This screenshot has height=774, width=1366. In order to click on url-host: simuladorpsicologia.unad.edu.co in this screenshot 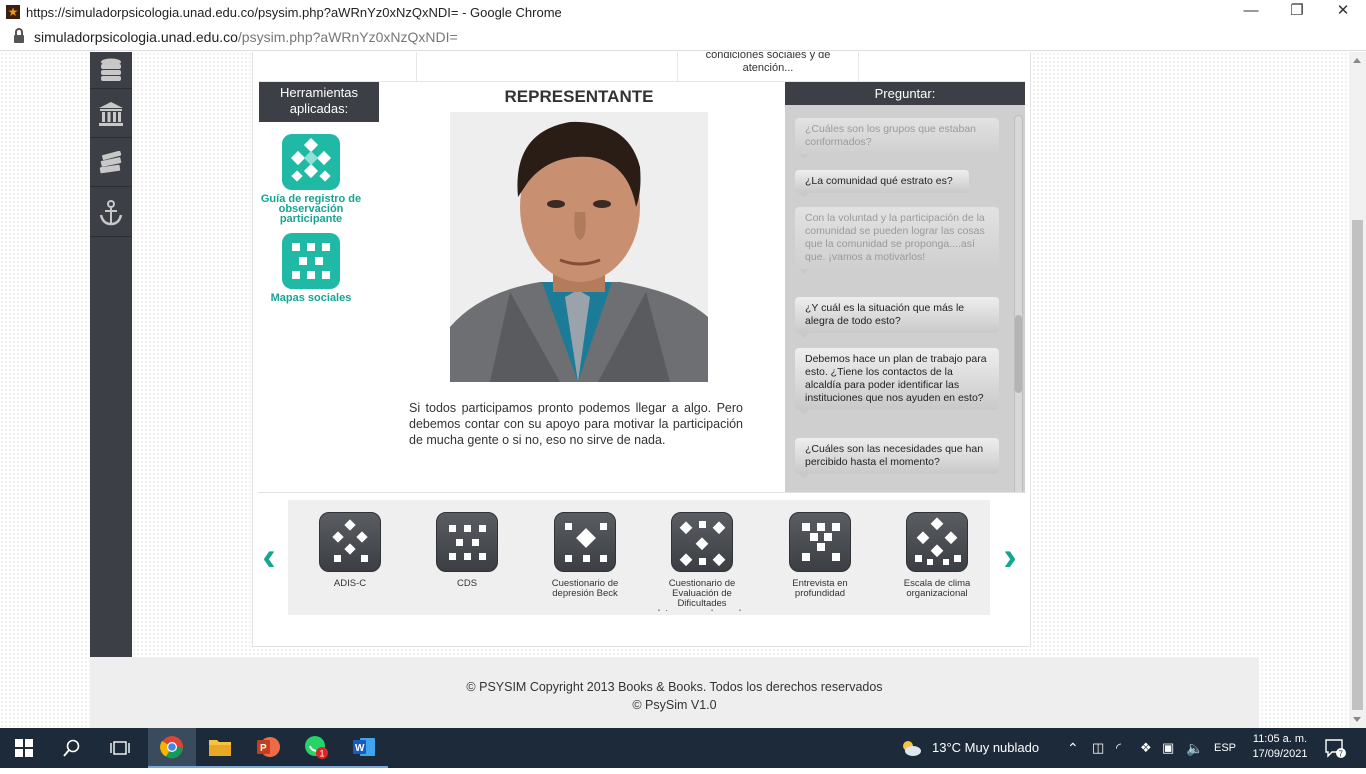, I will do `click(136, 37)`.